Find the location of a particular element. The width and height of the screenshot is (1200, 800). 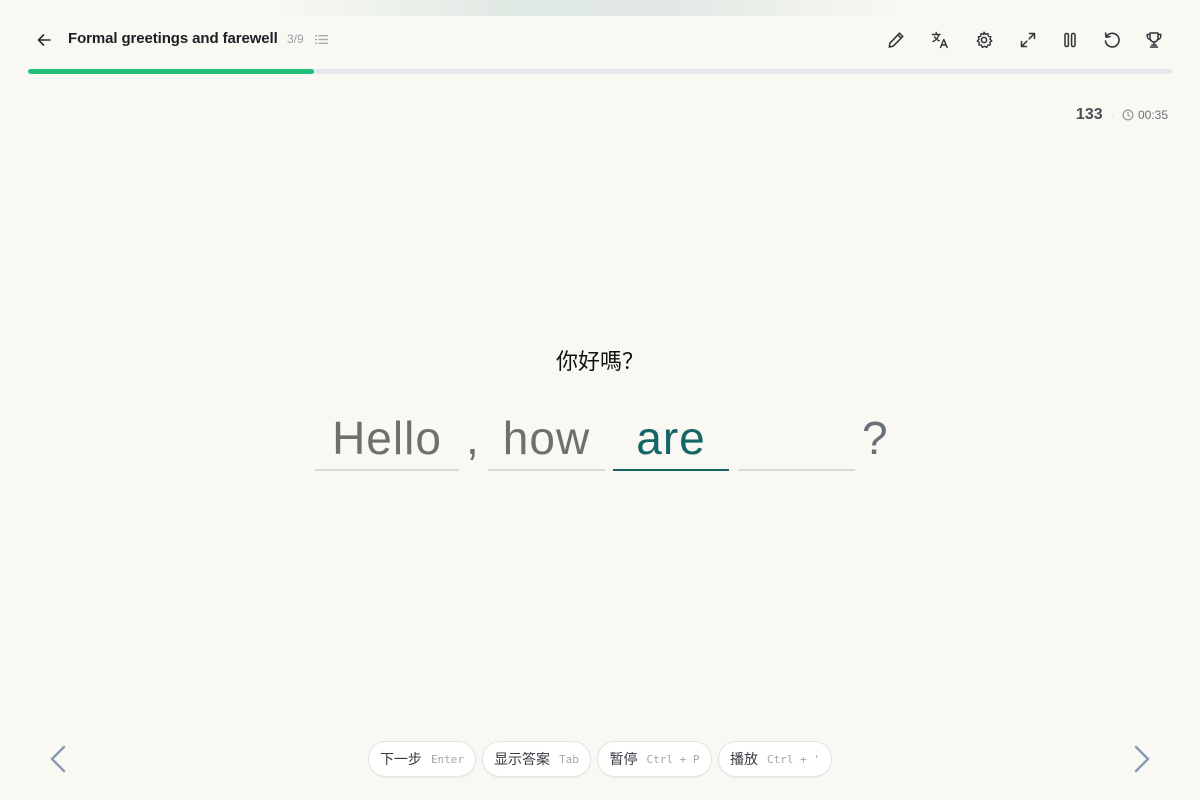

word-slot-3-active: are is located at coordinates (671, 438).